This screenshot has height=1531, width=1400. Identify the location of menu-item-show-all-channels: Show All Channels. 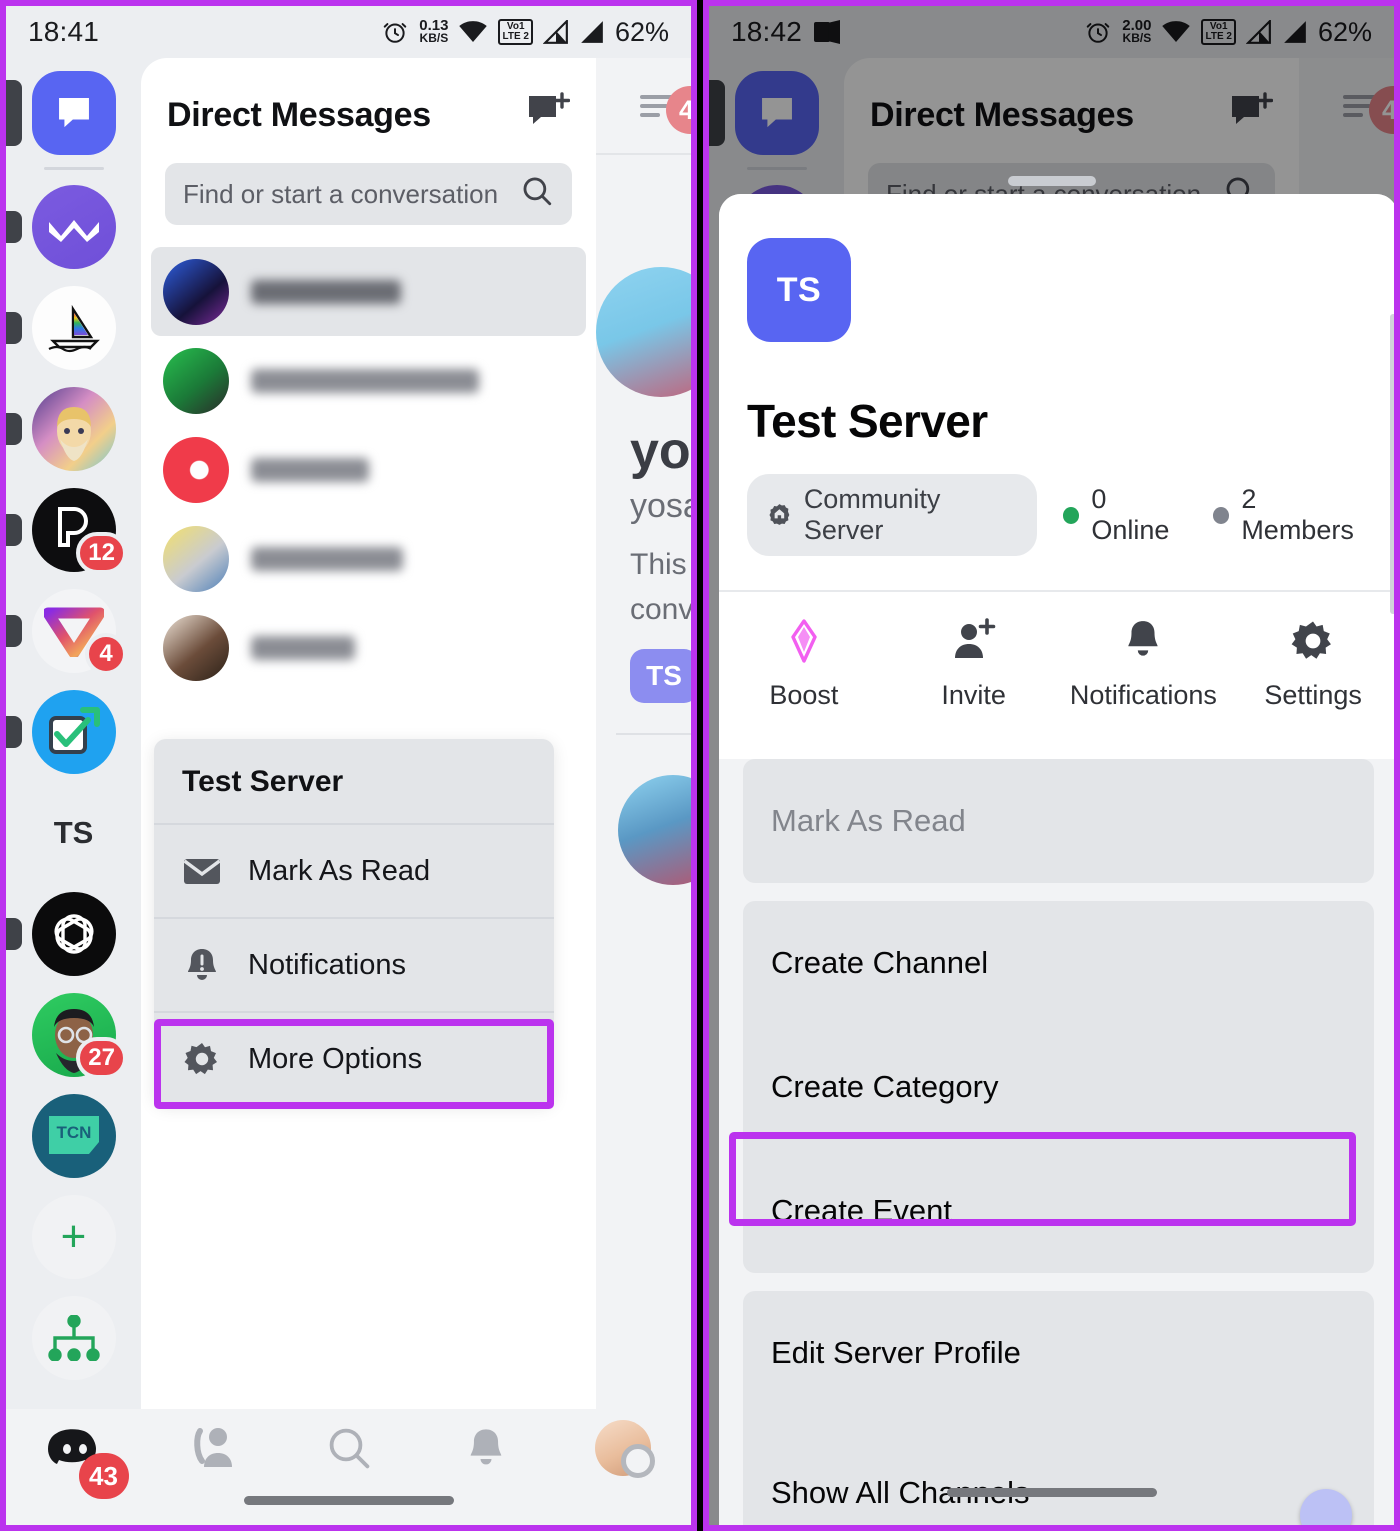
(1058, 1470).